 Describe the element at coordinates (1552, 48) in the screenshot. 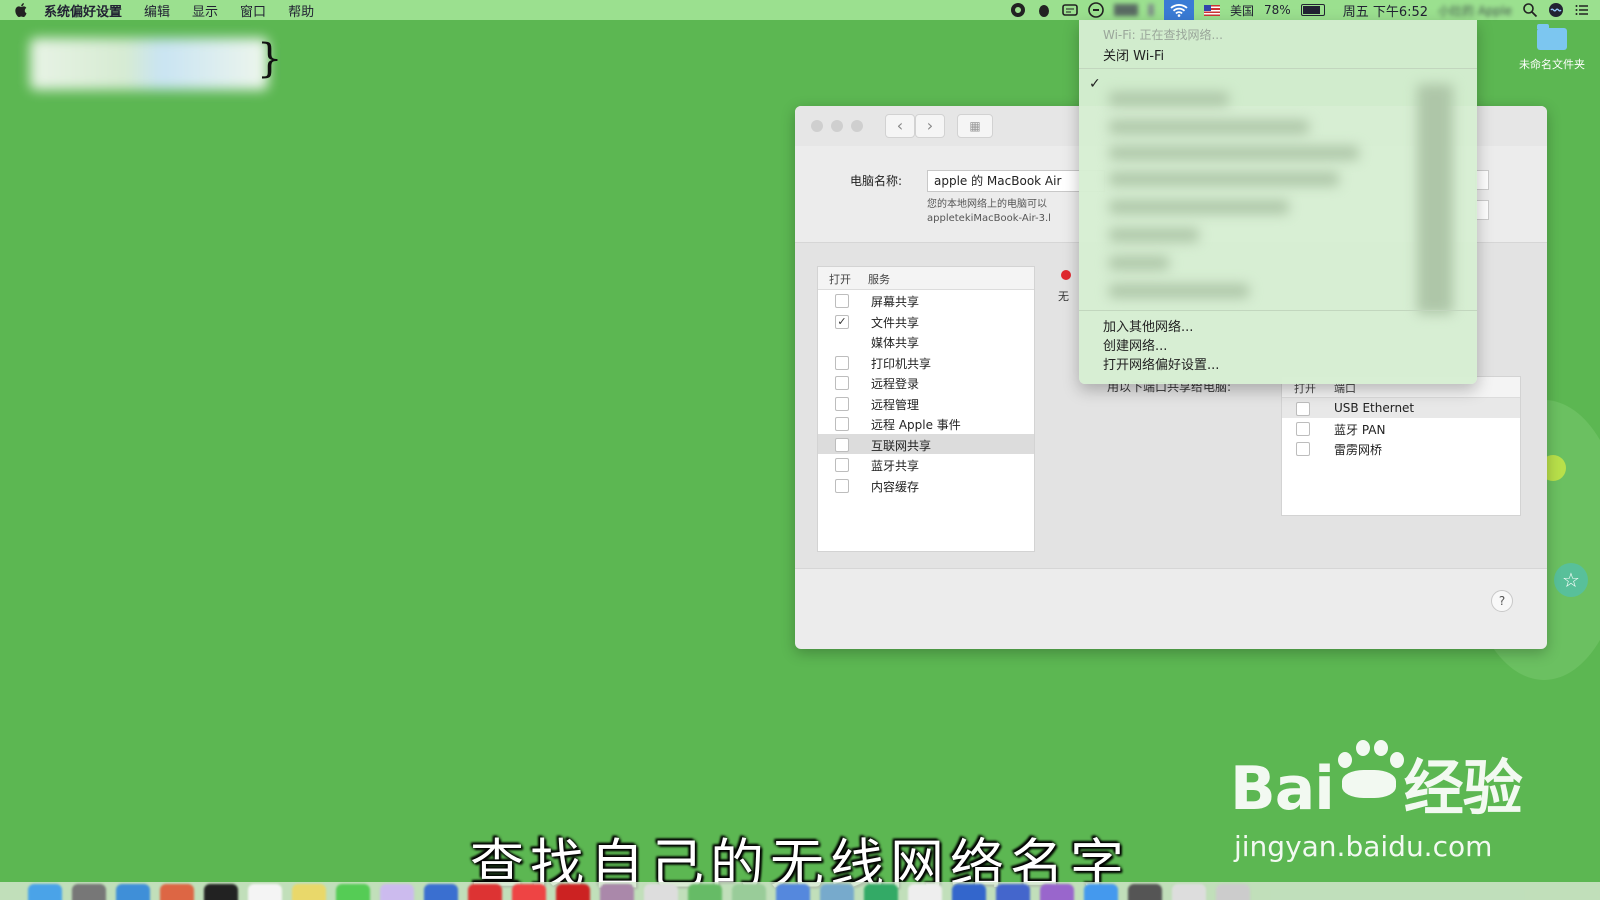

I see `desktop-folder: 未命名文件夹` at that location.